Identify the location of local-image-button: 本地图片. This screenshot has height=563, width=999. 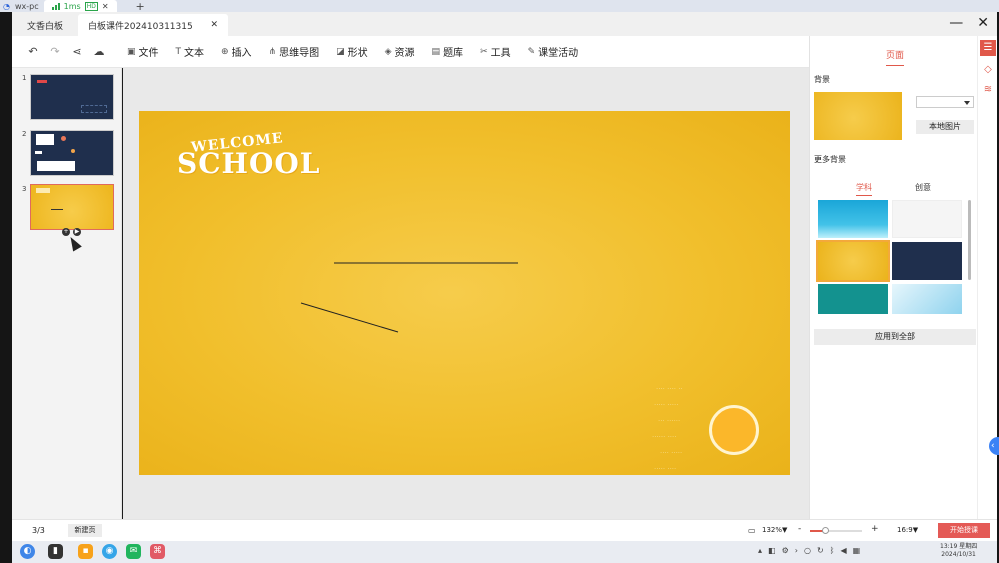
(945, 127).